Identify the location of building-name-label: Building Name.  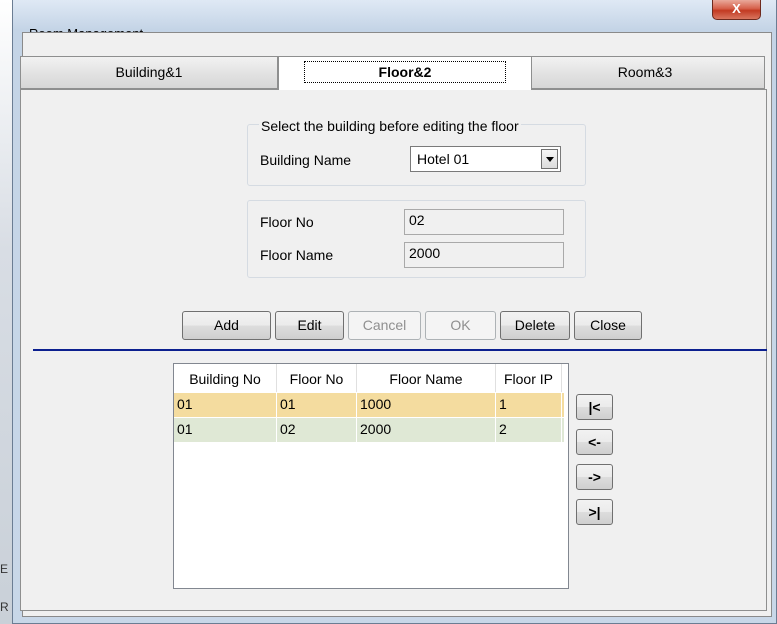
(306, 160).